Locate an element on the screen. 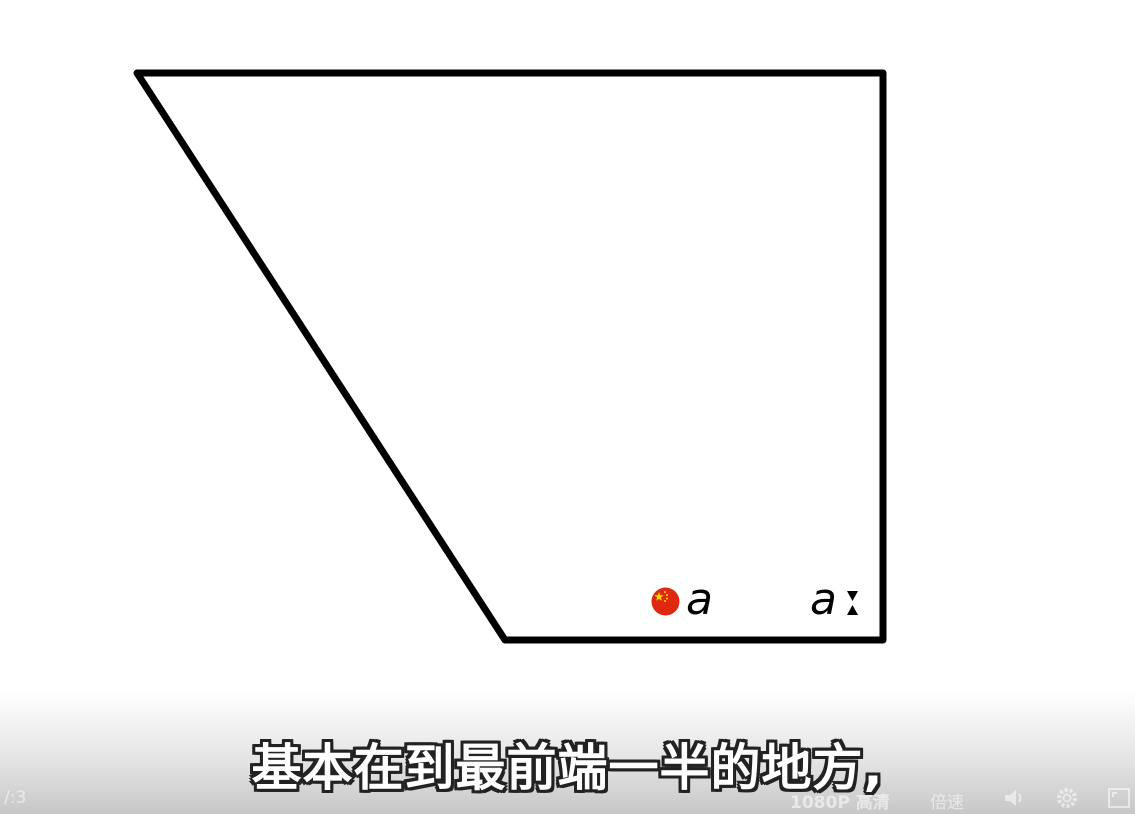 This screenshot has width=1135, height=814. time-display: /:3 is located at coordinates (15, 798).